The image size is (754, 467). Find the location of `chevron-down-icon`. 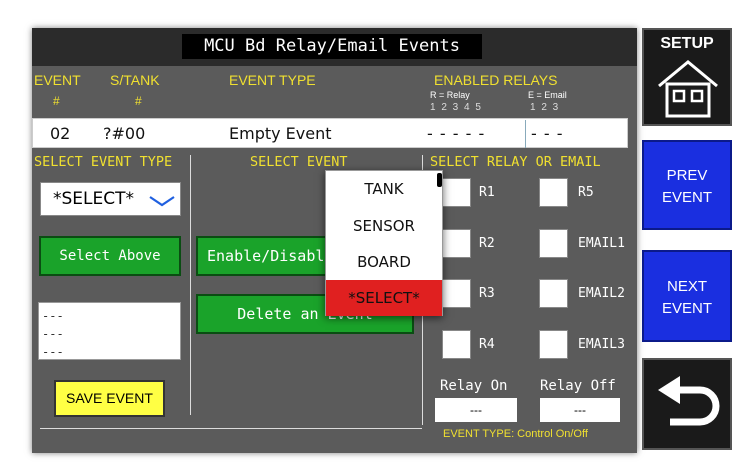

chevron-down-icon is located at coordinates (162, 201).